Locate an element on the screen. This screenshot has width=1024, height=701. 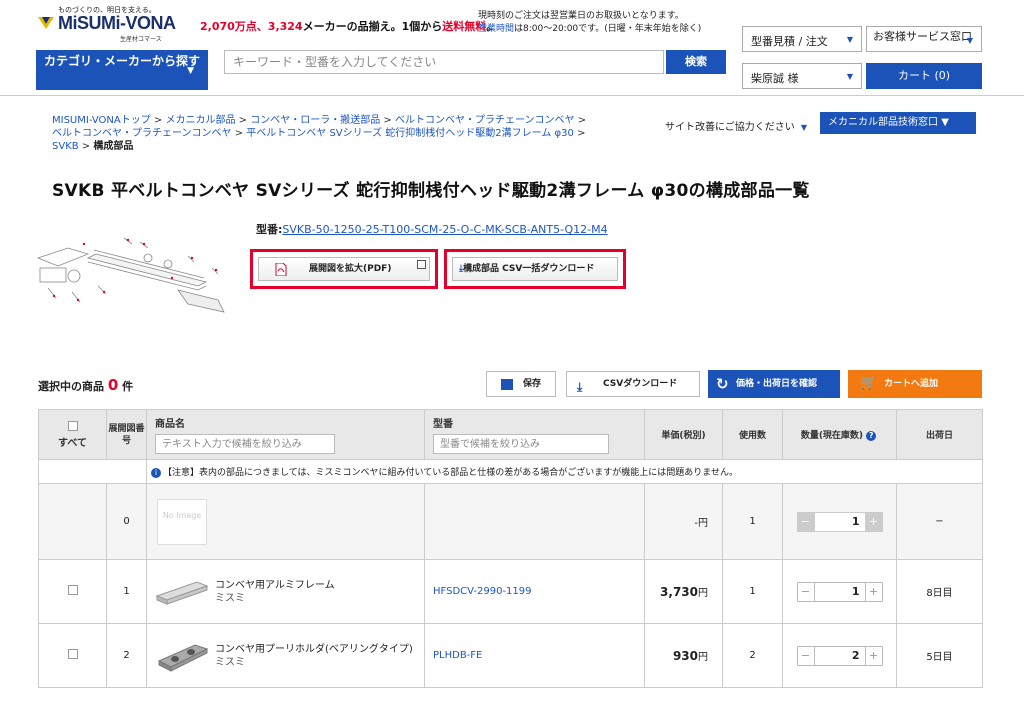
selected-unit: 件 is located at coordinates (128, 386).